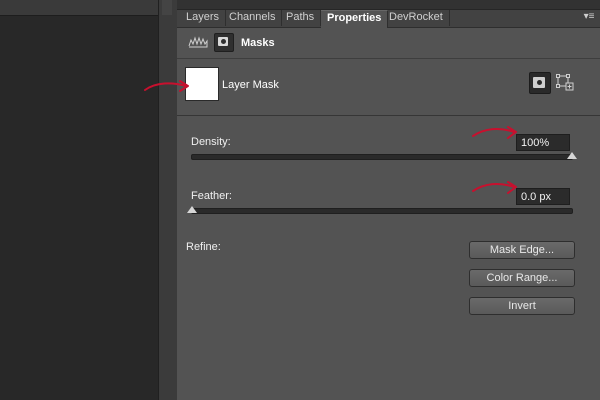  What do you see at coordinates (572, 155) in the screenshot?
I see `density-slider-thumb` at bounding box center [572, 155].